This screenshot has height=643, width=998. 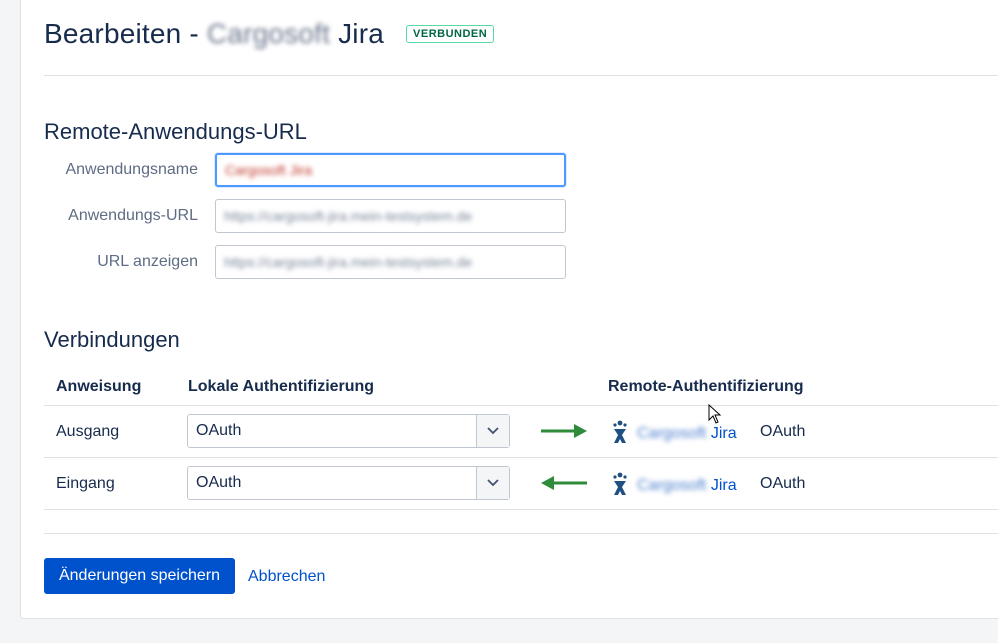 I want to click on page-title-prefix: Bearbeiten -, so click(x=125, y=33).